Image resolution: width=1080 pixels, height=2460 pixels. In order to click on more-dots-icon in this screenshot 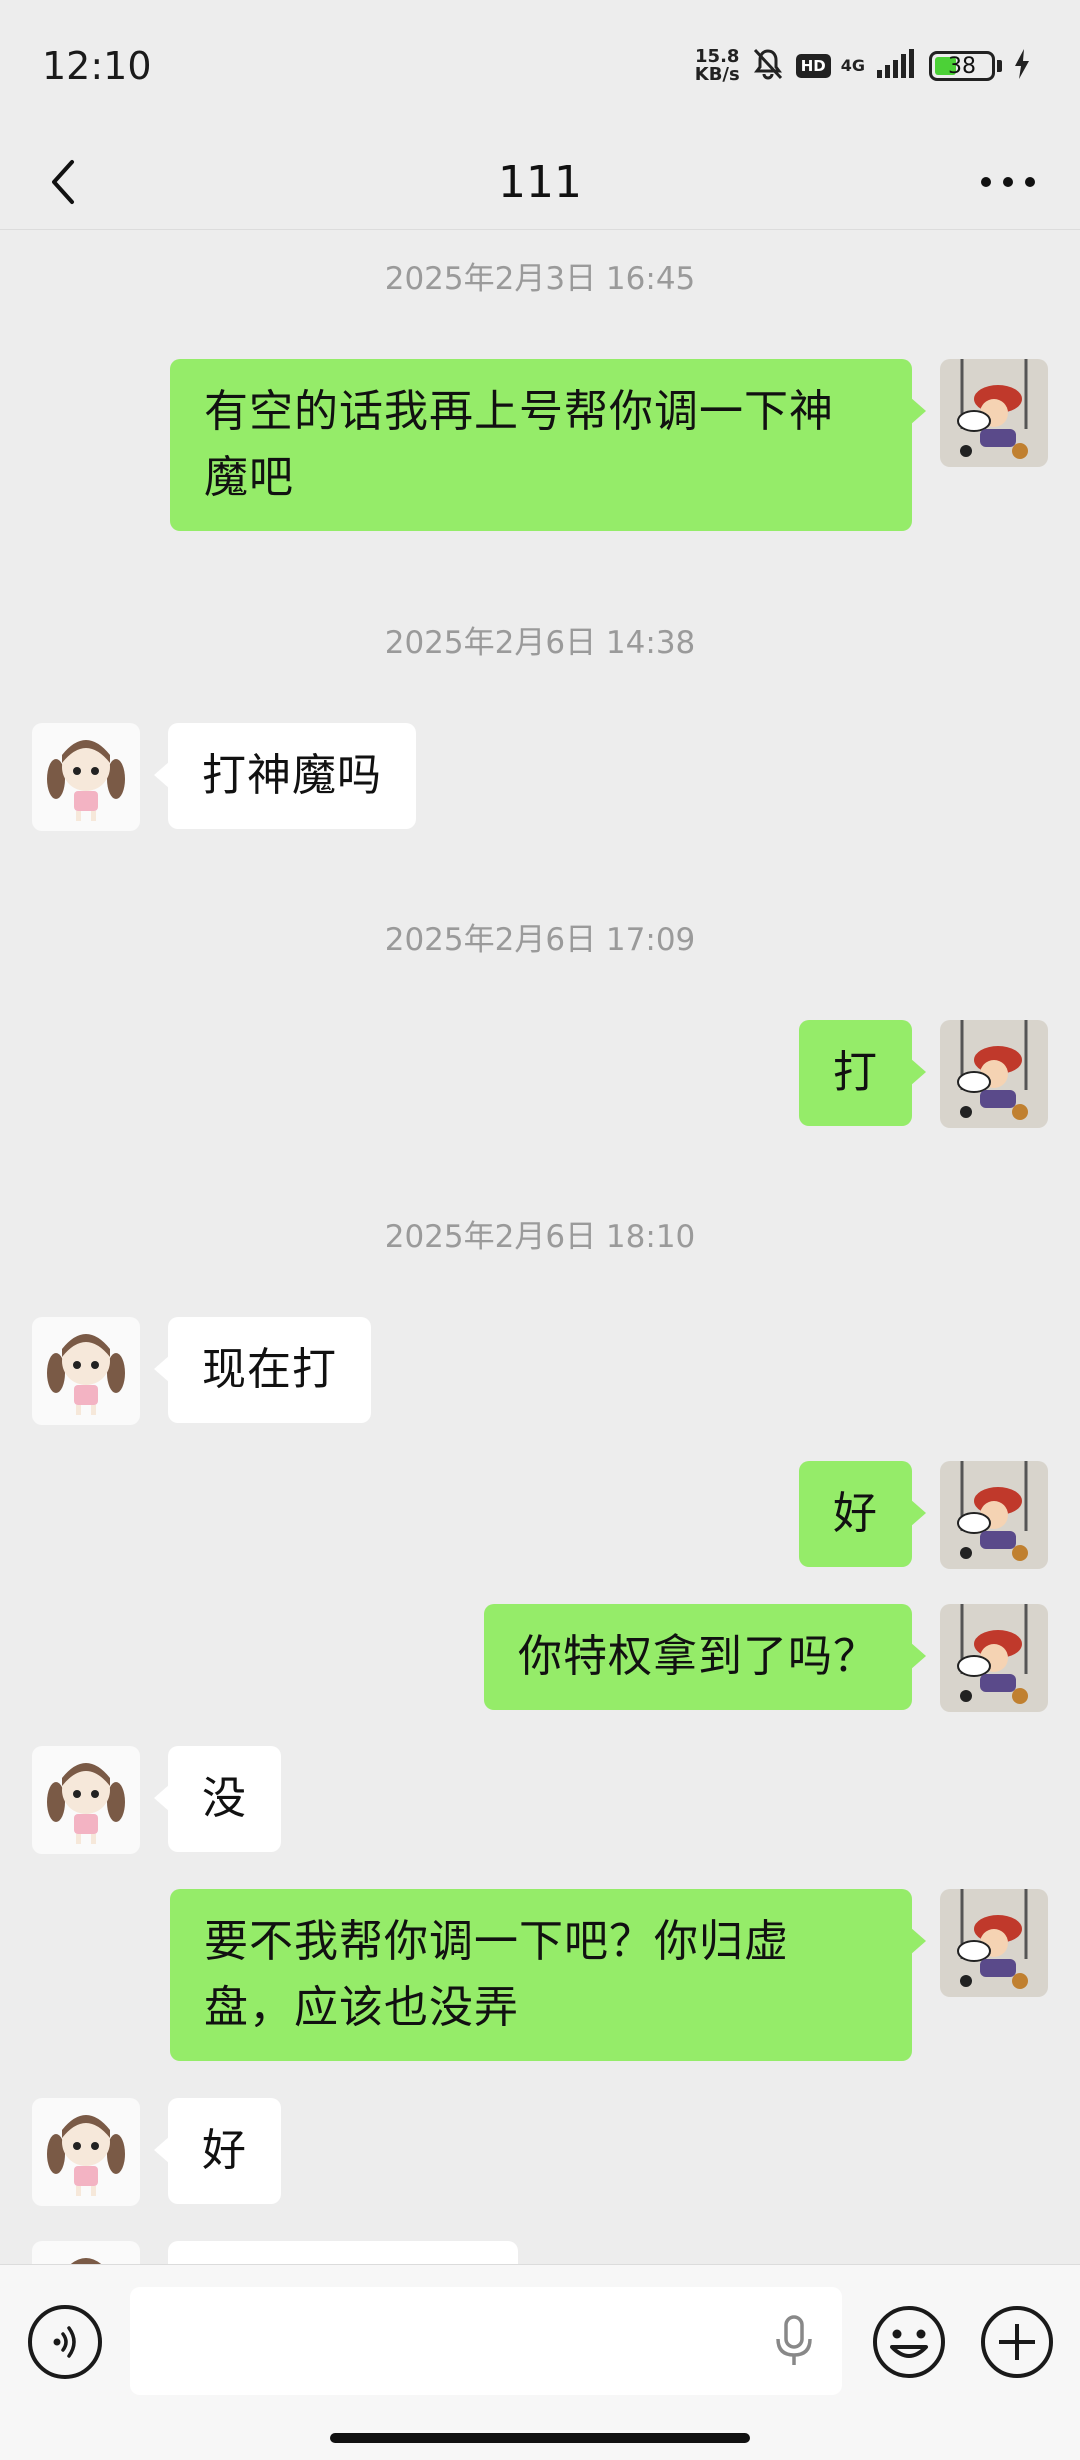, I will do `click(1008, 182)`.